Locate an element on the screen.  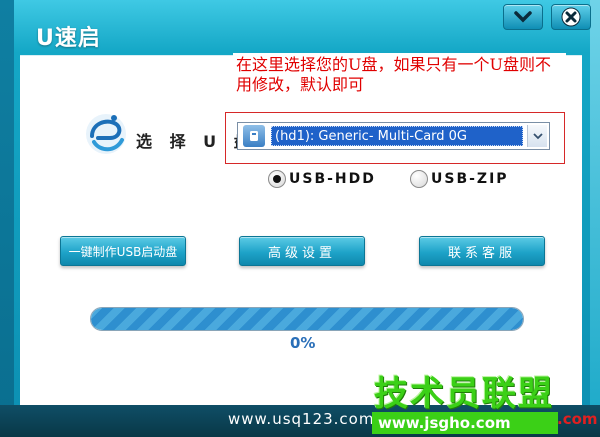
radio-usb-zip: USB-ZIP is located at coordinates (459, 179).